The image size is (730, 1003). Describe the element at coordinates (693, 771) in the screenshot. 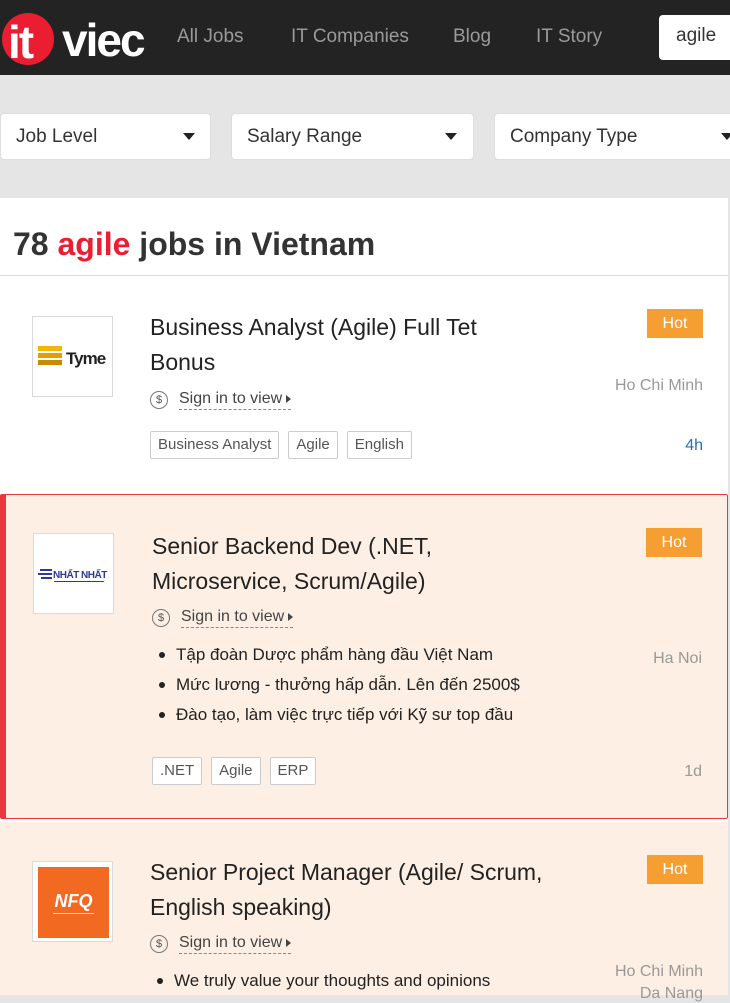

I see `posted-time: 1d` at that location.